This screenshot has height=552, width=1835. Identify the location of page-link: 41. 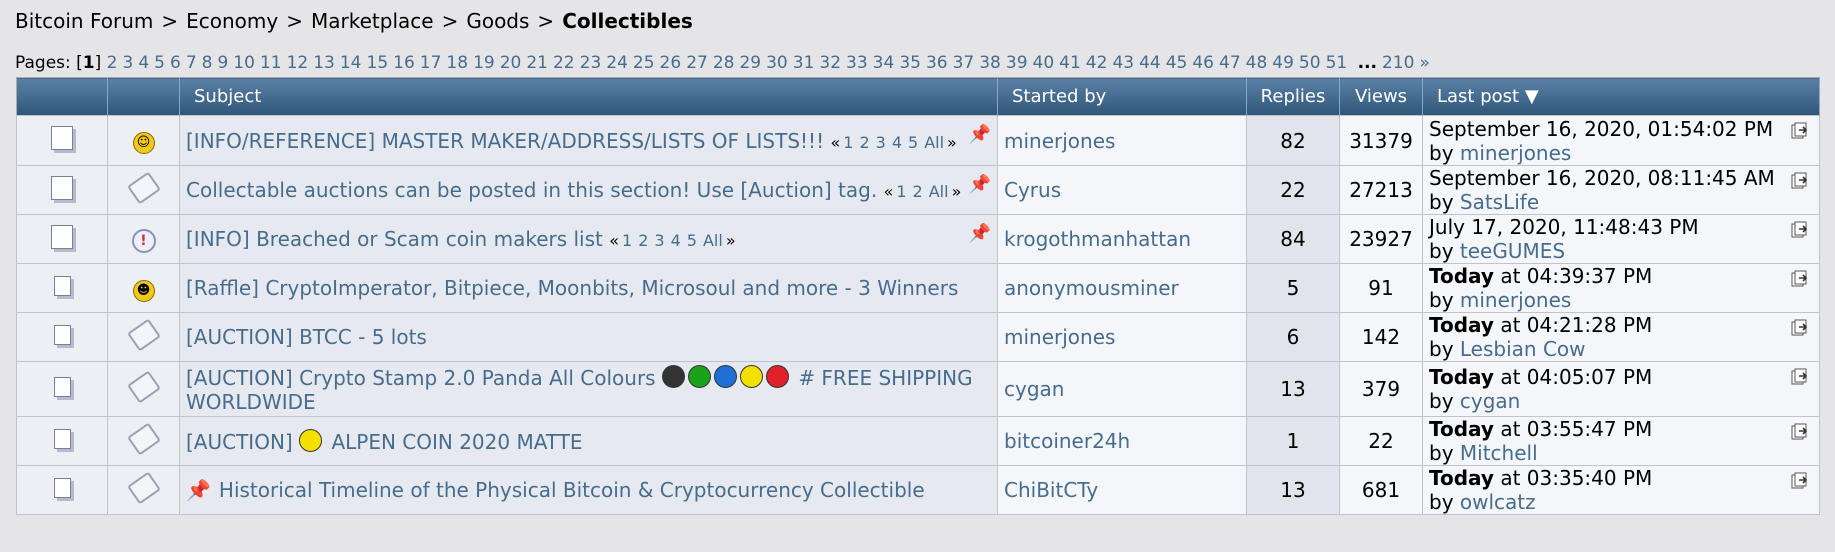
(1070, 63).